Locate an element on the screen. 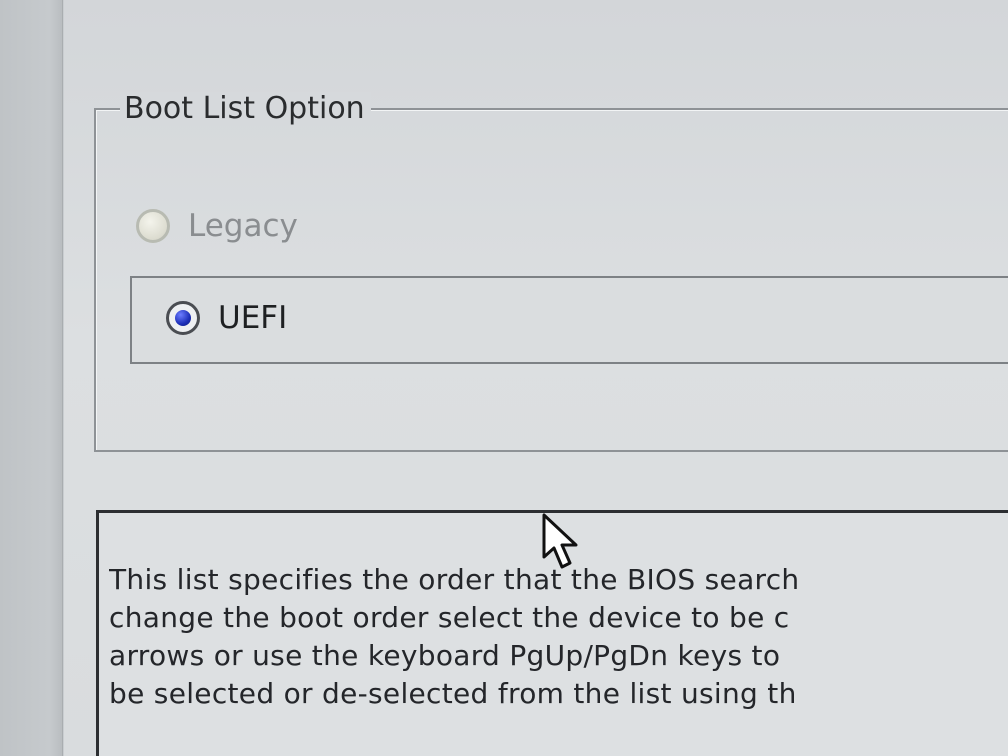 Image resolution: width=1008 pixels, height=756 pixels. radio-selected-dot is located at coordinates (183, 318).